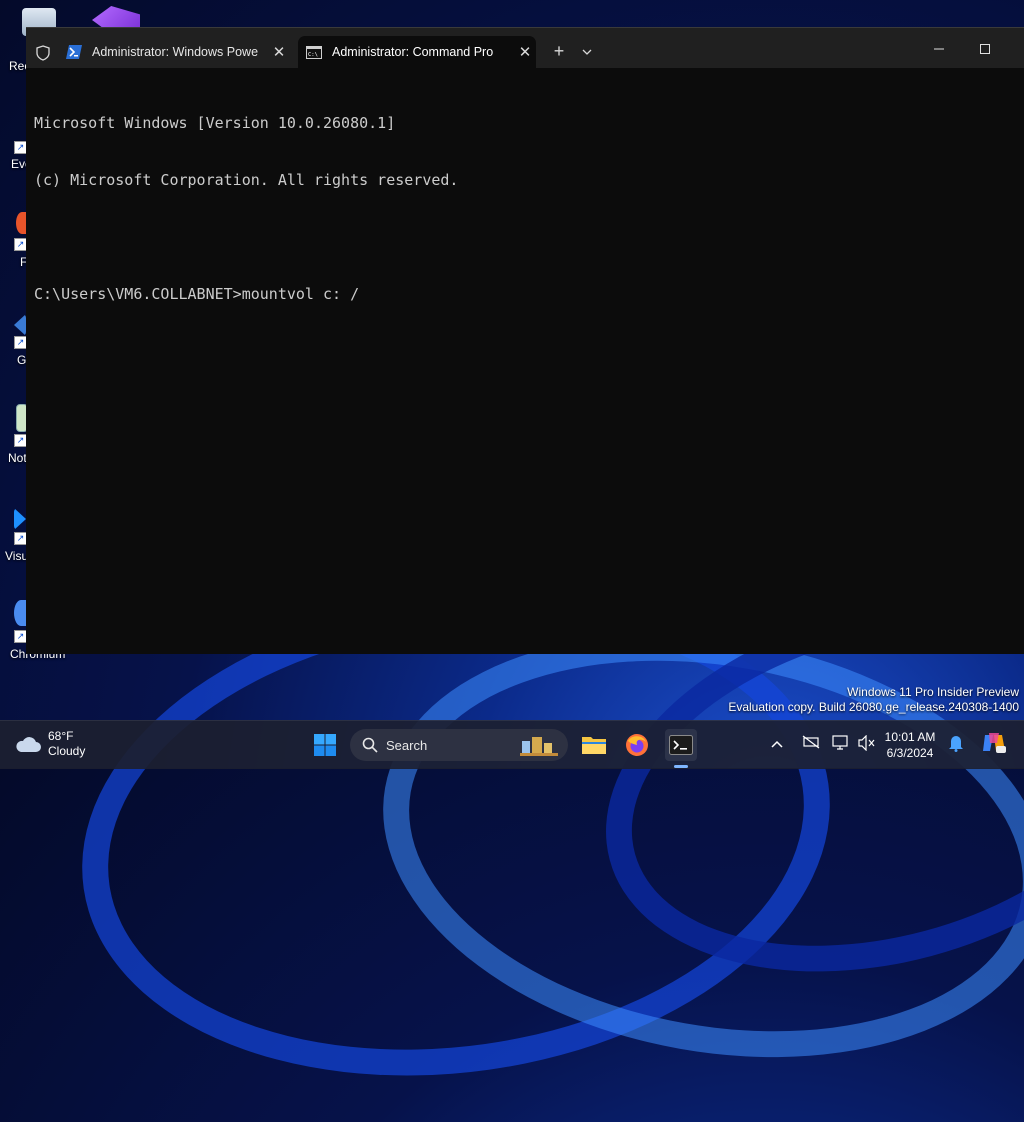 The width and height of the screenshot is (1024, 1122). Describe the element at coordinates (20, 519) in the screenshot. I see `vscode-icon` at that location.